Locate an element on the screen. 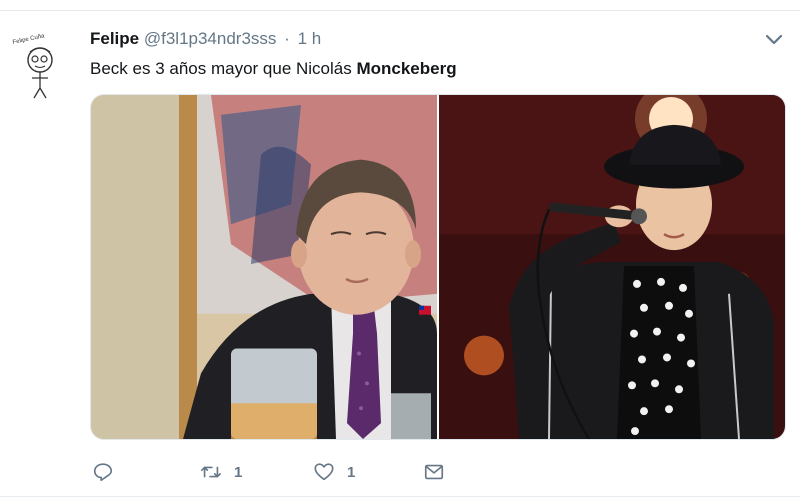 The height and width of the screenshot is (503, 800). author-name: Felipe is located at coordinates (114, 38).